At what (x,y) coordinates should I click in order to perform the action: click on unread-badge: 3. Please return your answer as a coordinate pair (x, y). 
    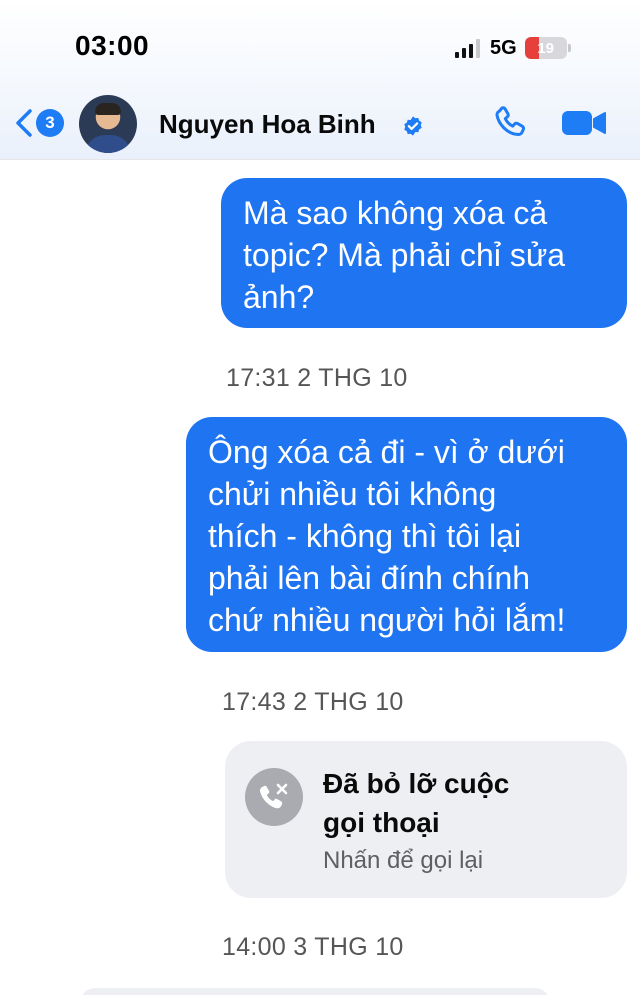
    Looking at the image, I should click on (50, 123).